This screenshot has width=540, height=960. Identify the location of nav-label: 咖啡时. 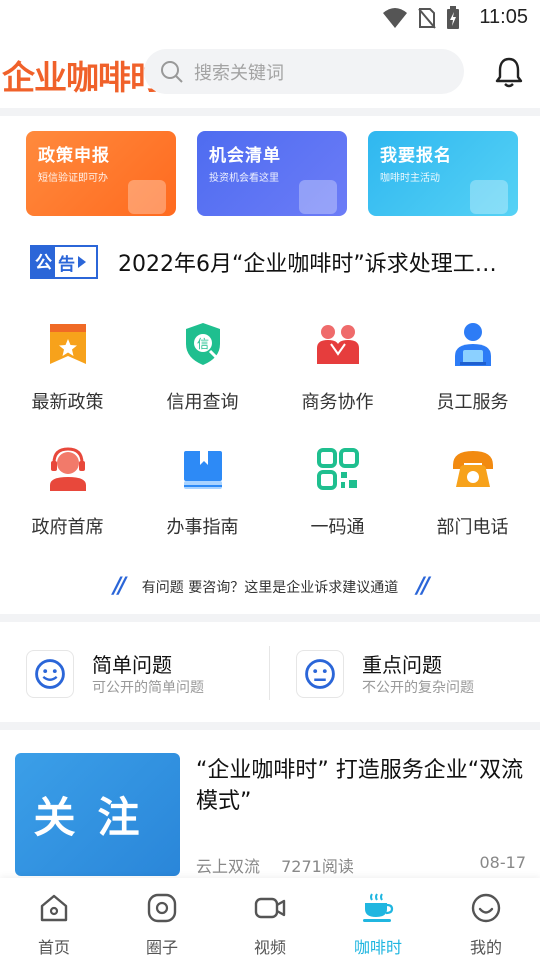
(377, 947).